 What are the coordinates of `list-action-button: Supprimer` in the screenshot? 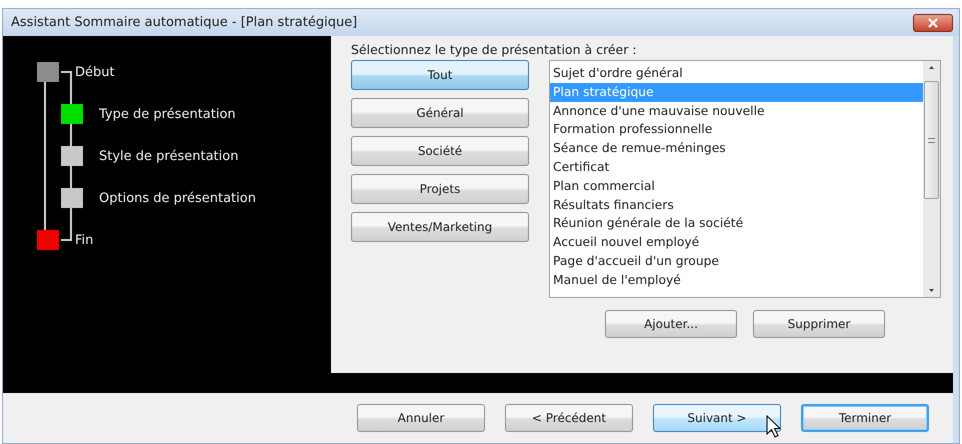 It's located at (819, 324).